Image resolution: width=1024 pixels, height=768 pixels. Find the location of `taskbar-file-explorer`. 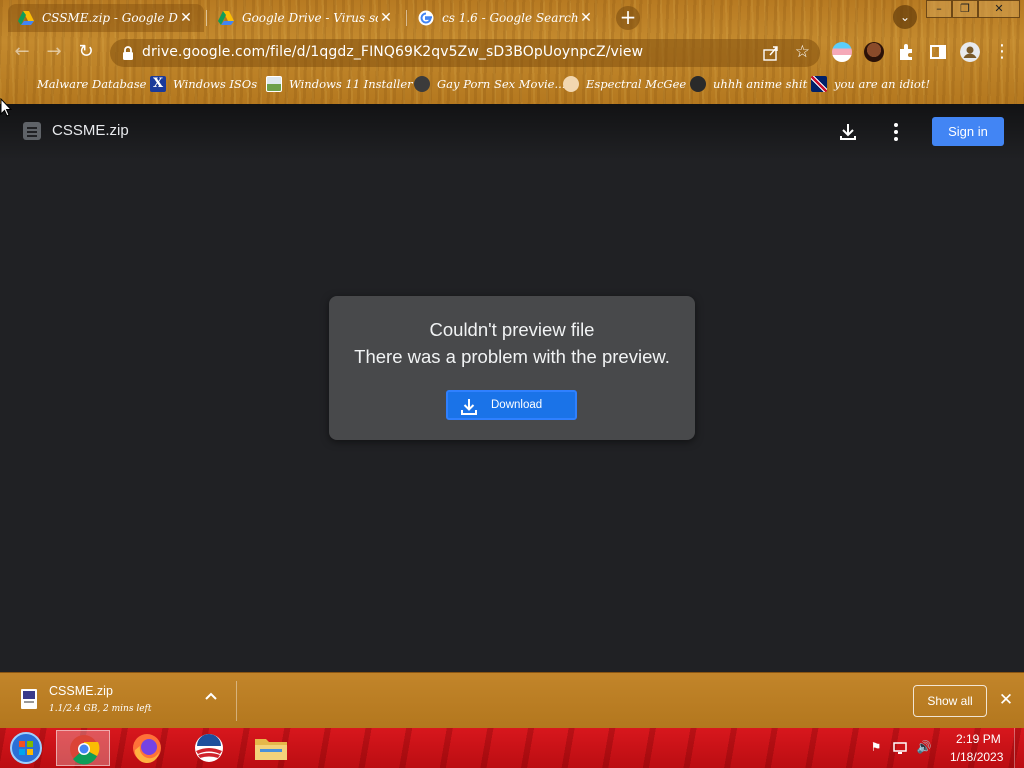

taskbar-file-explorer is located at coordinates (271, 748).